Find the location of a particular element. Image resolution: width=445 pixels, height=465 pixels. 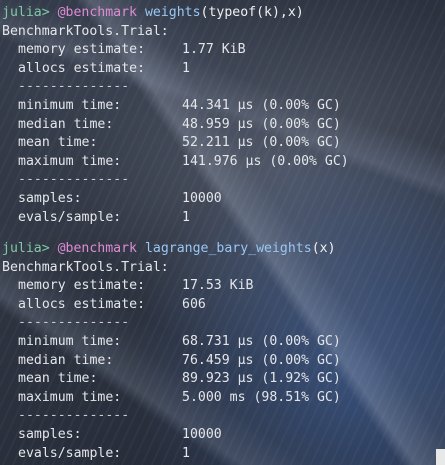

median-time-row: median time: 76.459 μs (0.00% GC) is located at coordinates (223, 361).